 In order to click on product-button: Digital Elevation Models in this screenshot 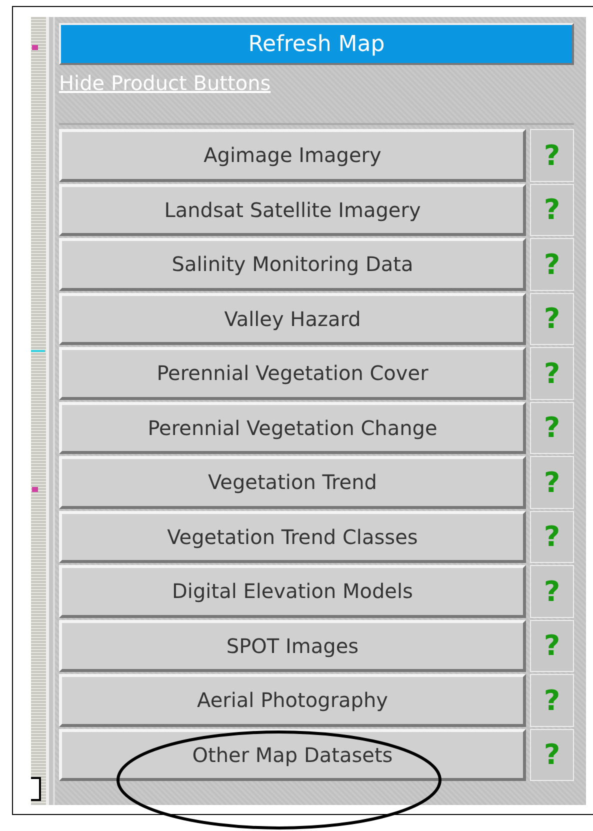, I will do `click(292, 591)`.